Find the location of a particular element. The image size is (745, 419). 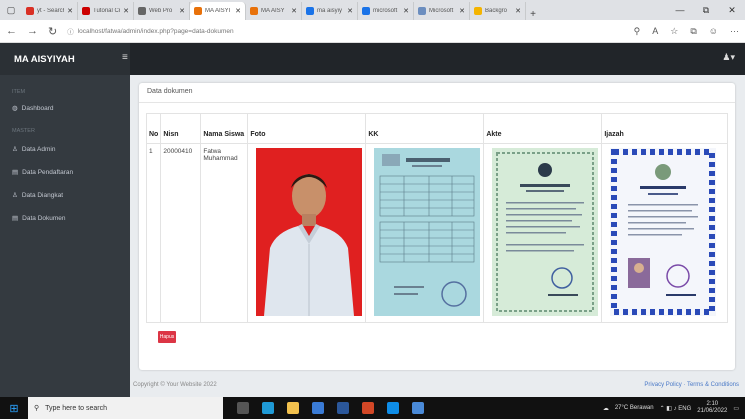

minimize-button: — is located at coordinates (680, 10).